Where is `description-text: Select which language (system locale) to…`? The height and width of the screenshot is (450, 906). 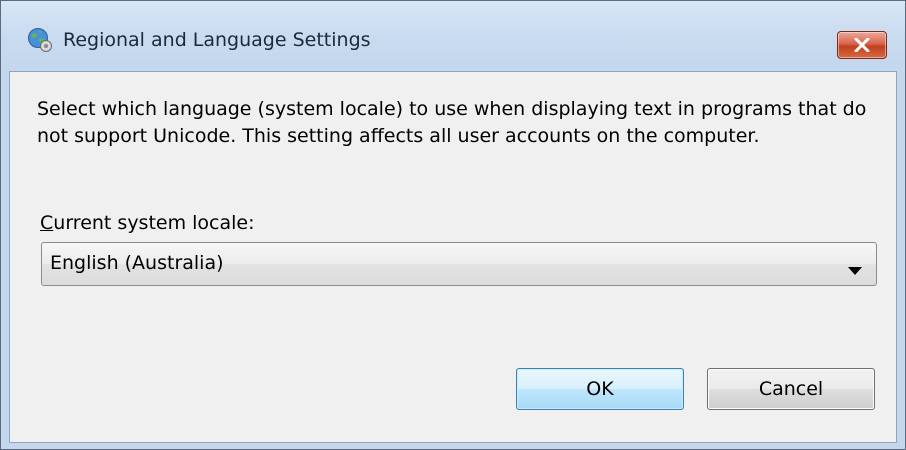
description-text: Select which language (system locale) to… is located at coordinates (452, 122).